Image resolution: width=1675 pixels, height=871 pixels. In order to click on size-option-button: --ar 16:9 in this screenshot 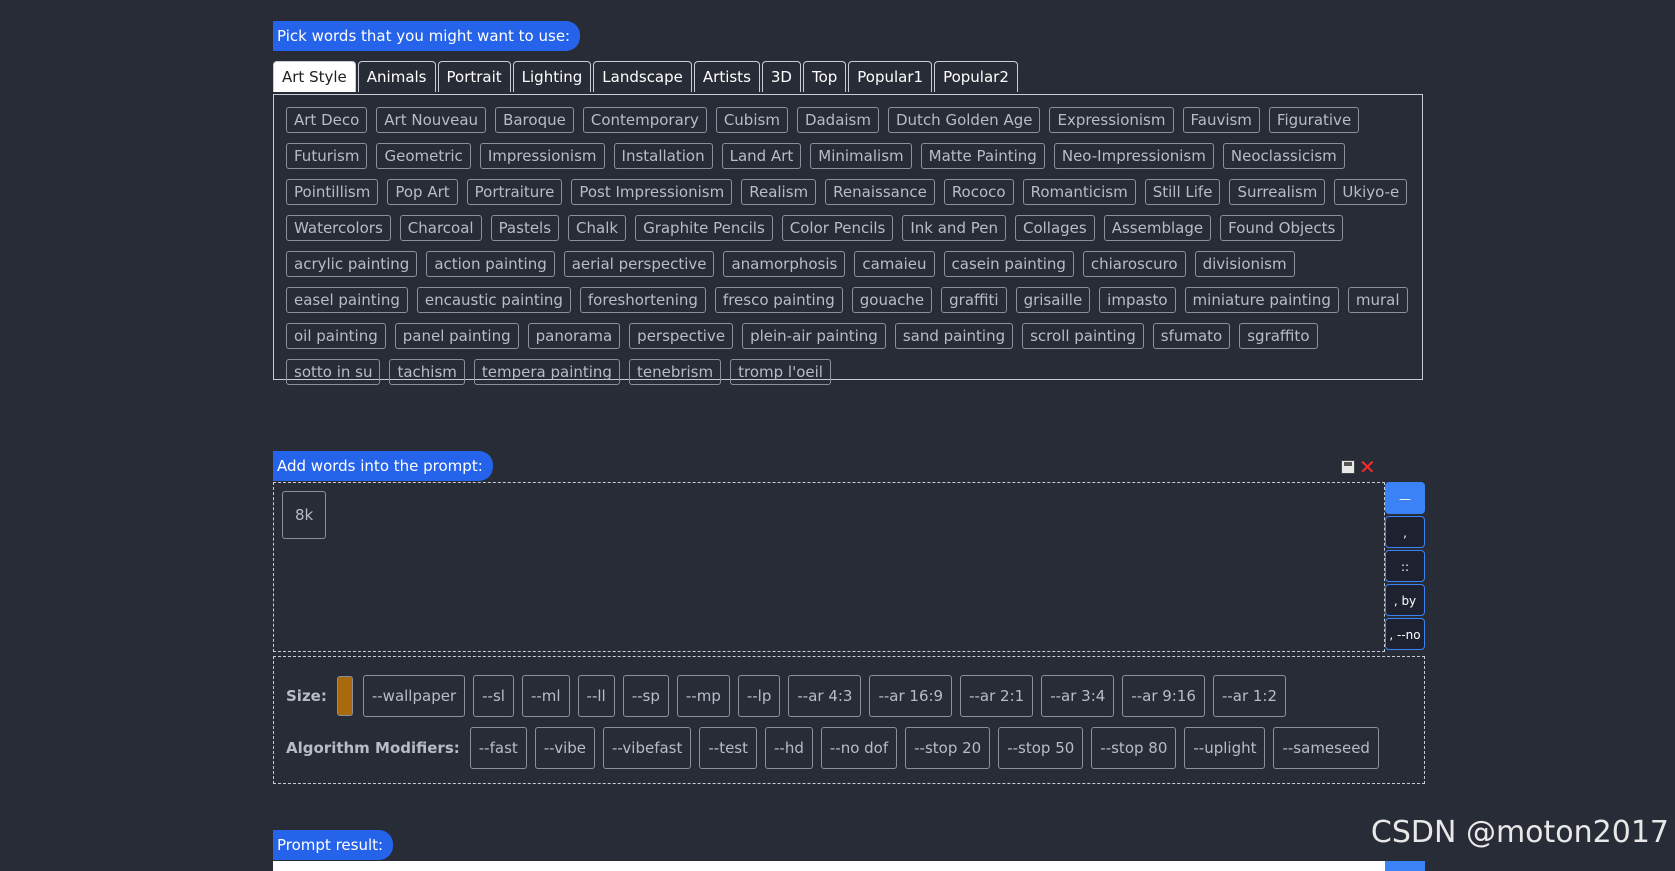, I will do `click(911, 696)`.